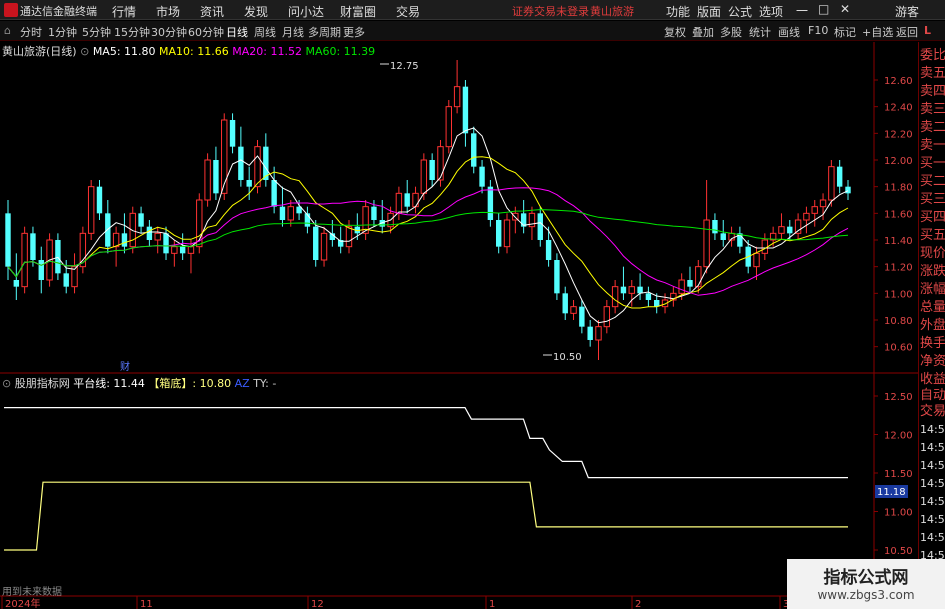 The height and width of the screenshot is (609, 945). I want to click on period-60min: 60分钟, so click(206, 32).